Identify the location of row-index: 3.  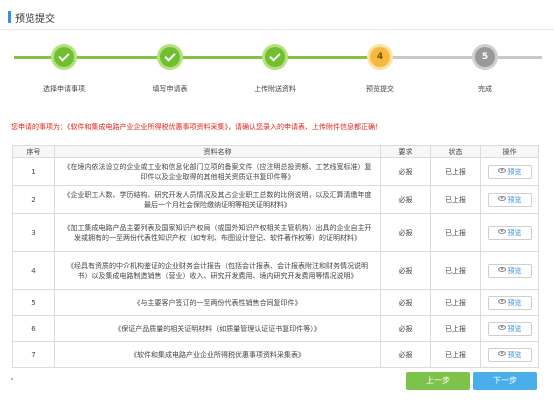
(33, 232).